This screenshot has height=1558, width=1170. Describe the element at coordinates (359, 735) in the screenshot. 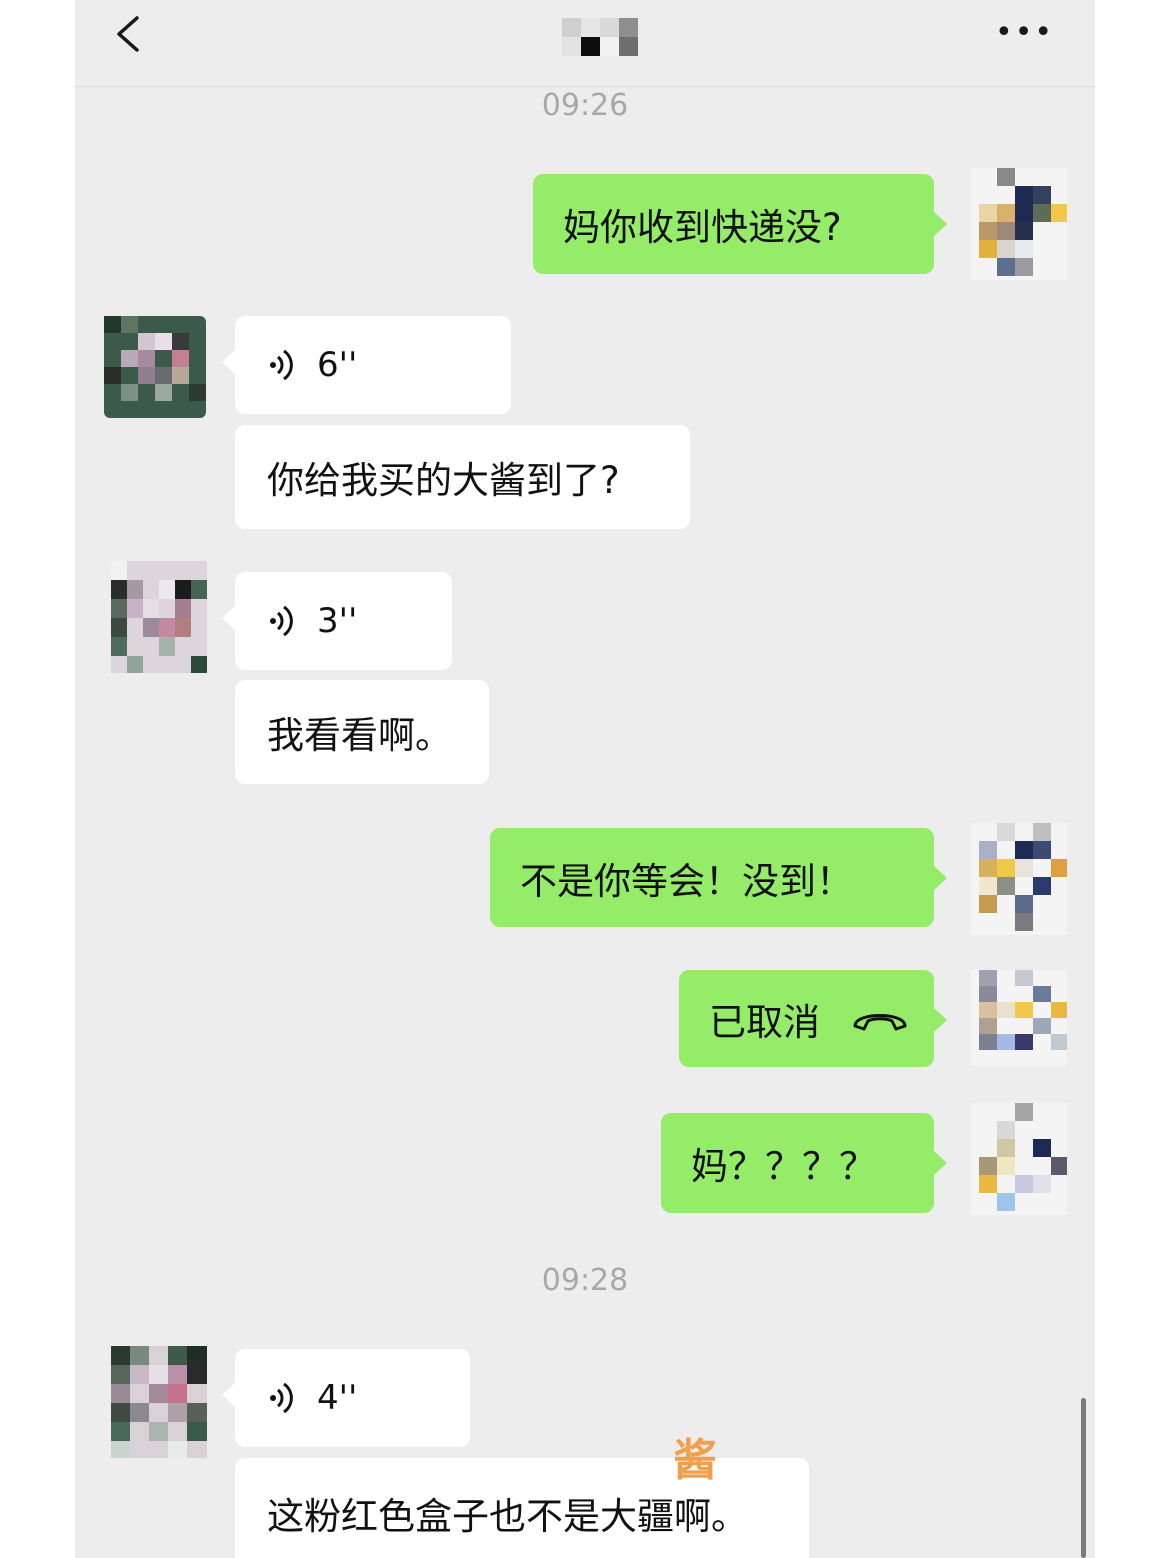

I see `message-text: 我看看啊。` at that location.